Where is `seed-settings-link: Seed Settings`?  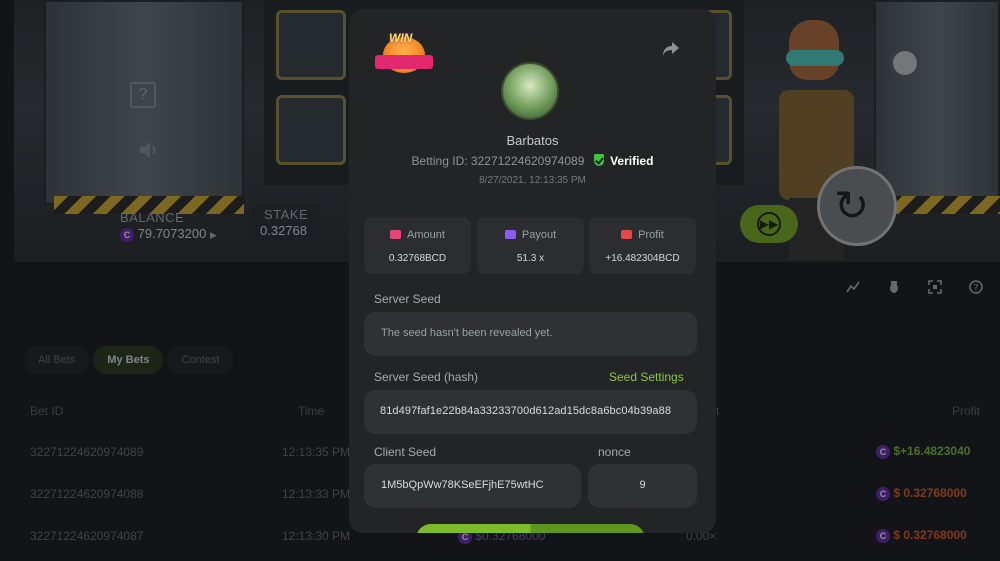
seed-settings-link: Seed Settings is located at coordinates (646, 377).